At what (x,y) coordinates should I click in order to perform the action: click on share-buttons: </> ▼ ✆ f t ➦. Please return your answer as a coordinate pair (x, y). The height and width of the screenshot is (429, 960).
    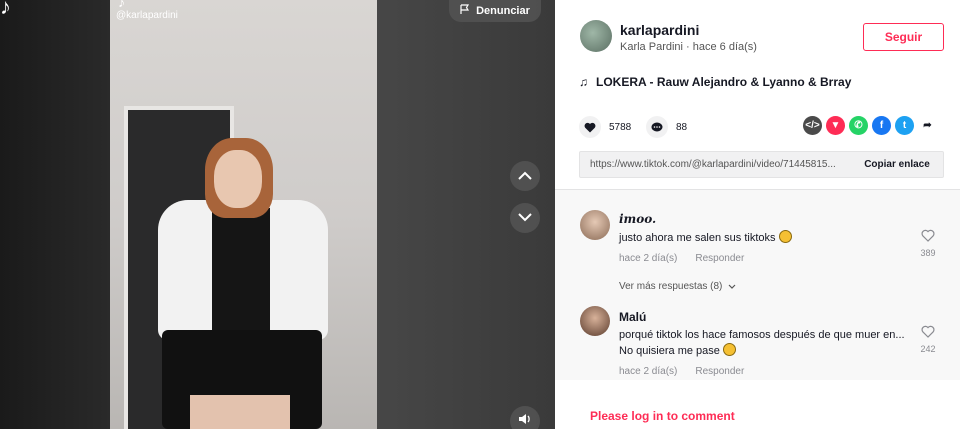
    Looking at the image, I should click on (870, 125).